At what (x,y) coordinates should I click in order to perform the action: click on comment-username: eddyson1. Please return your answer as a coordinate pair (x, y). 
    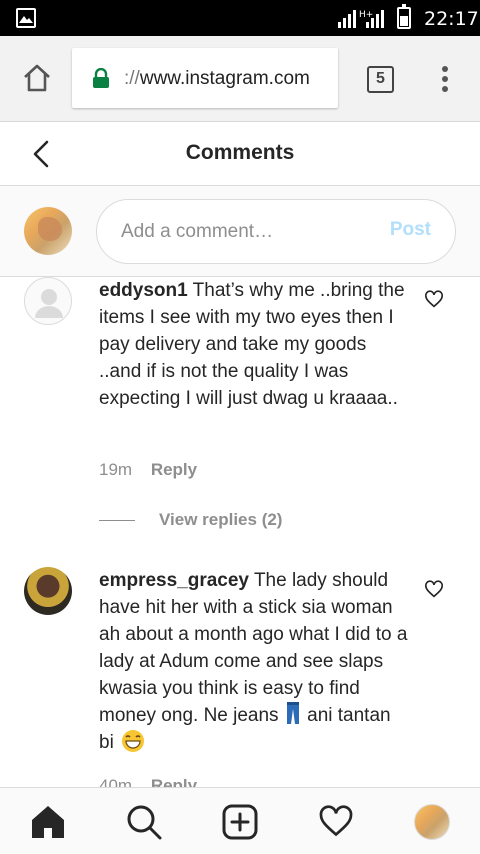
    Looking at the image, I should click on (143, 290).